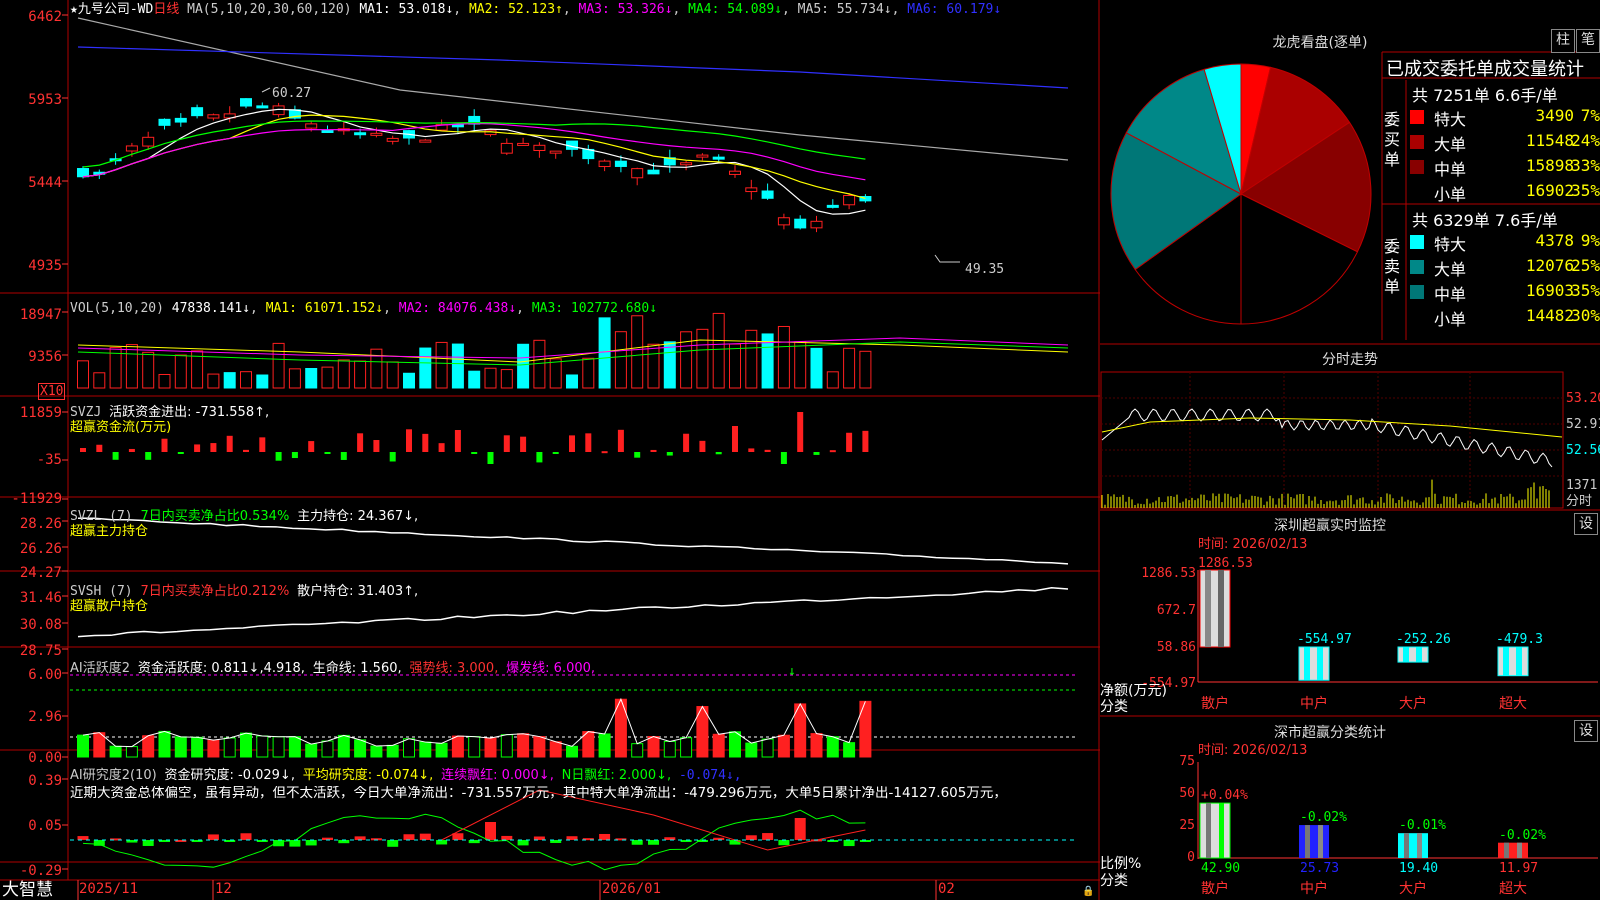 This screenshot has height=900, width=1600. I want to click on svsh-header: SVSH (7) 7日内买卖净占比0.212% 散户持仓: 31.403↑,, so click(244, 591).